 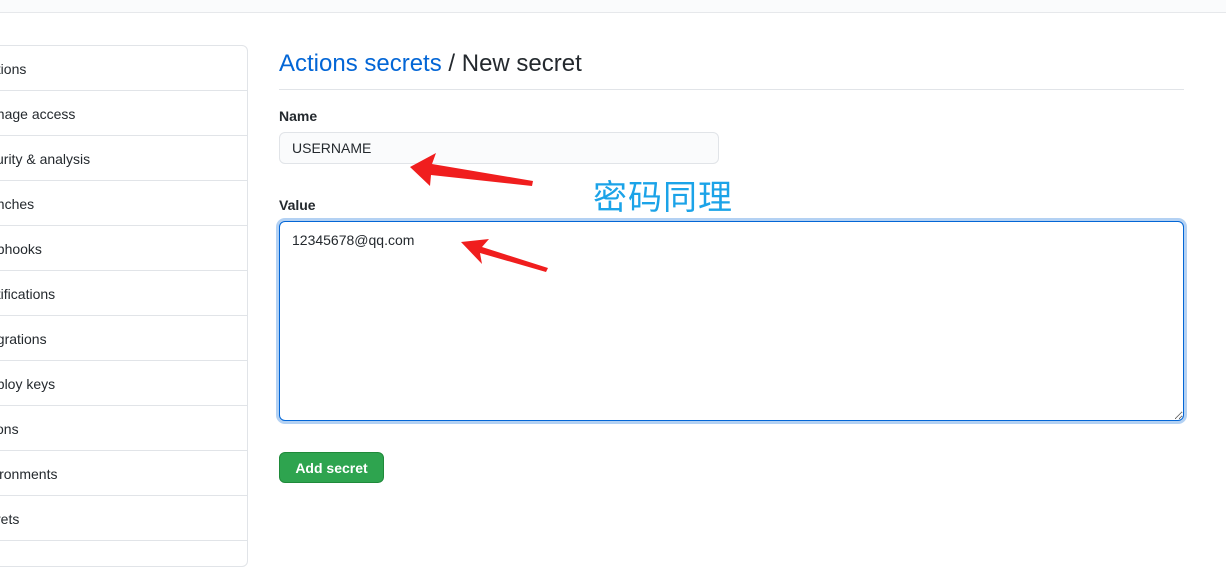 I want to click on title-divider, so click(x=731, y=89).